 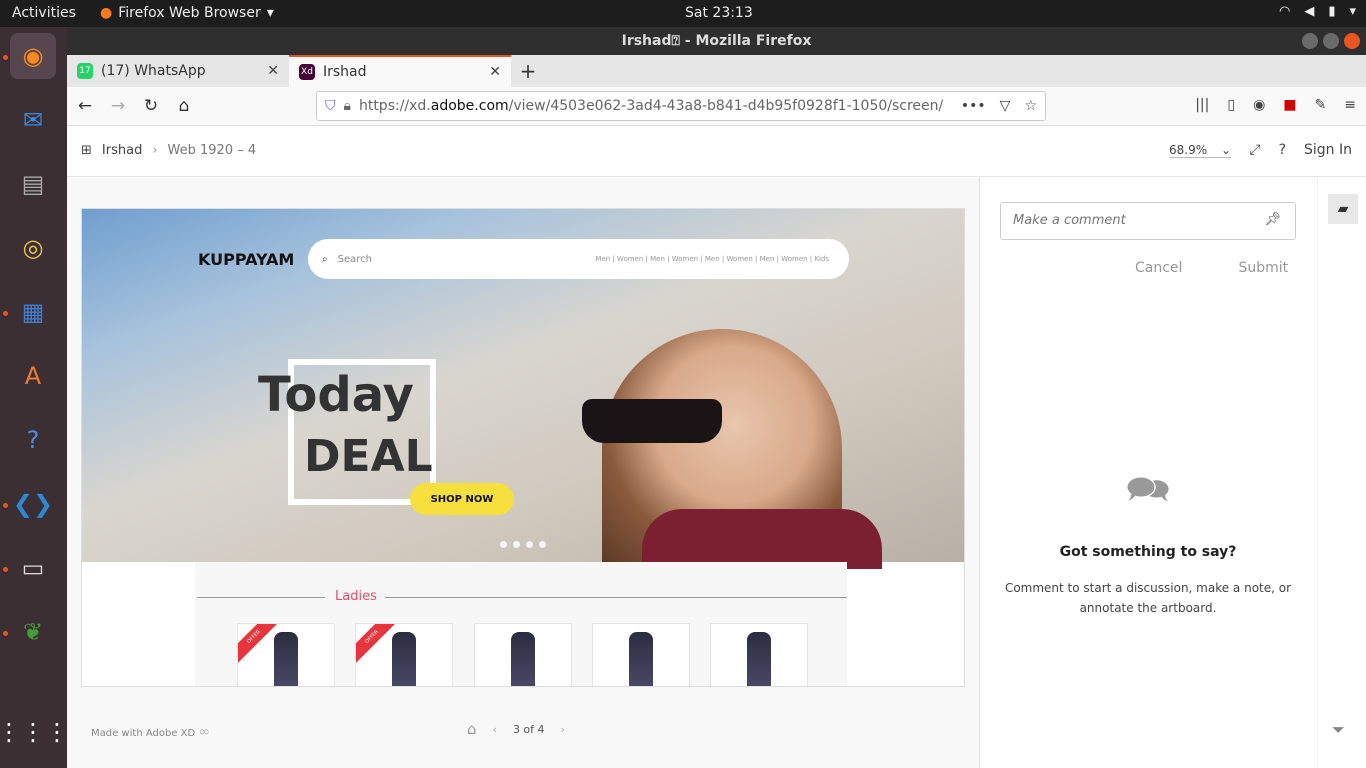 I want to click on filter-icon: ⏷, so click(x=1338, y=730).